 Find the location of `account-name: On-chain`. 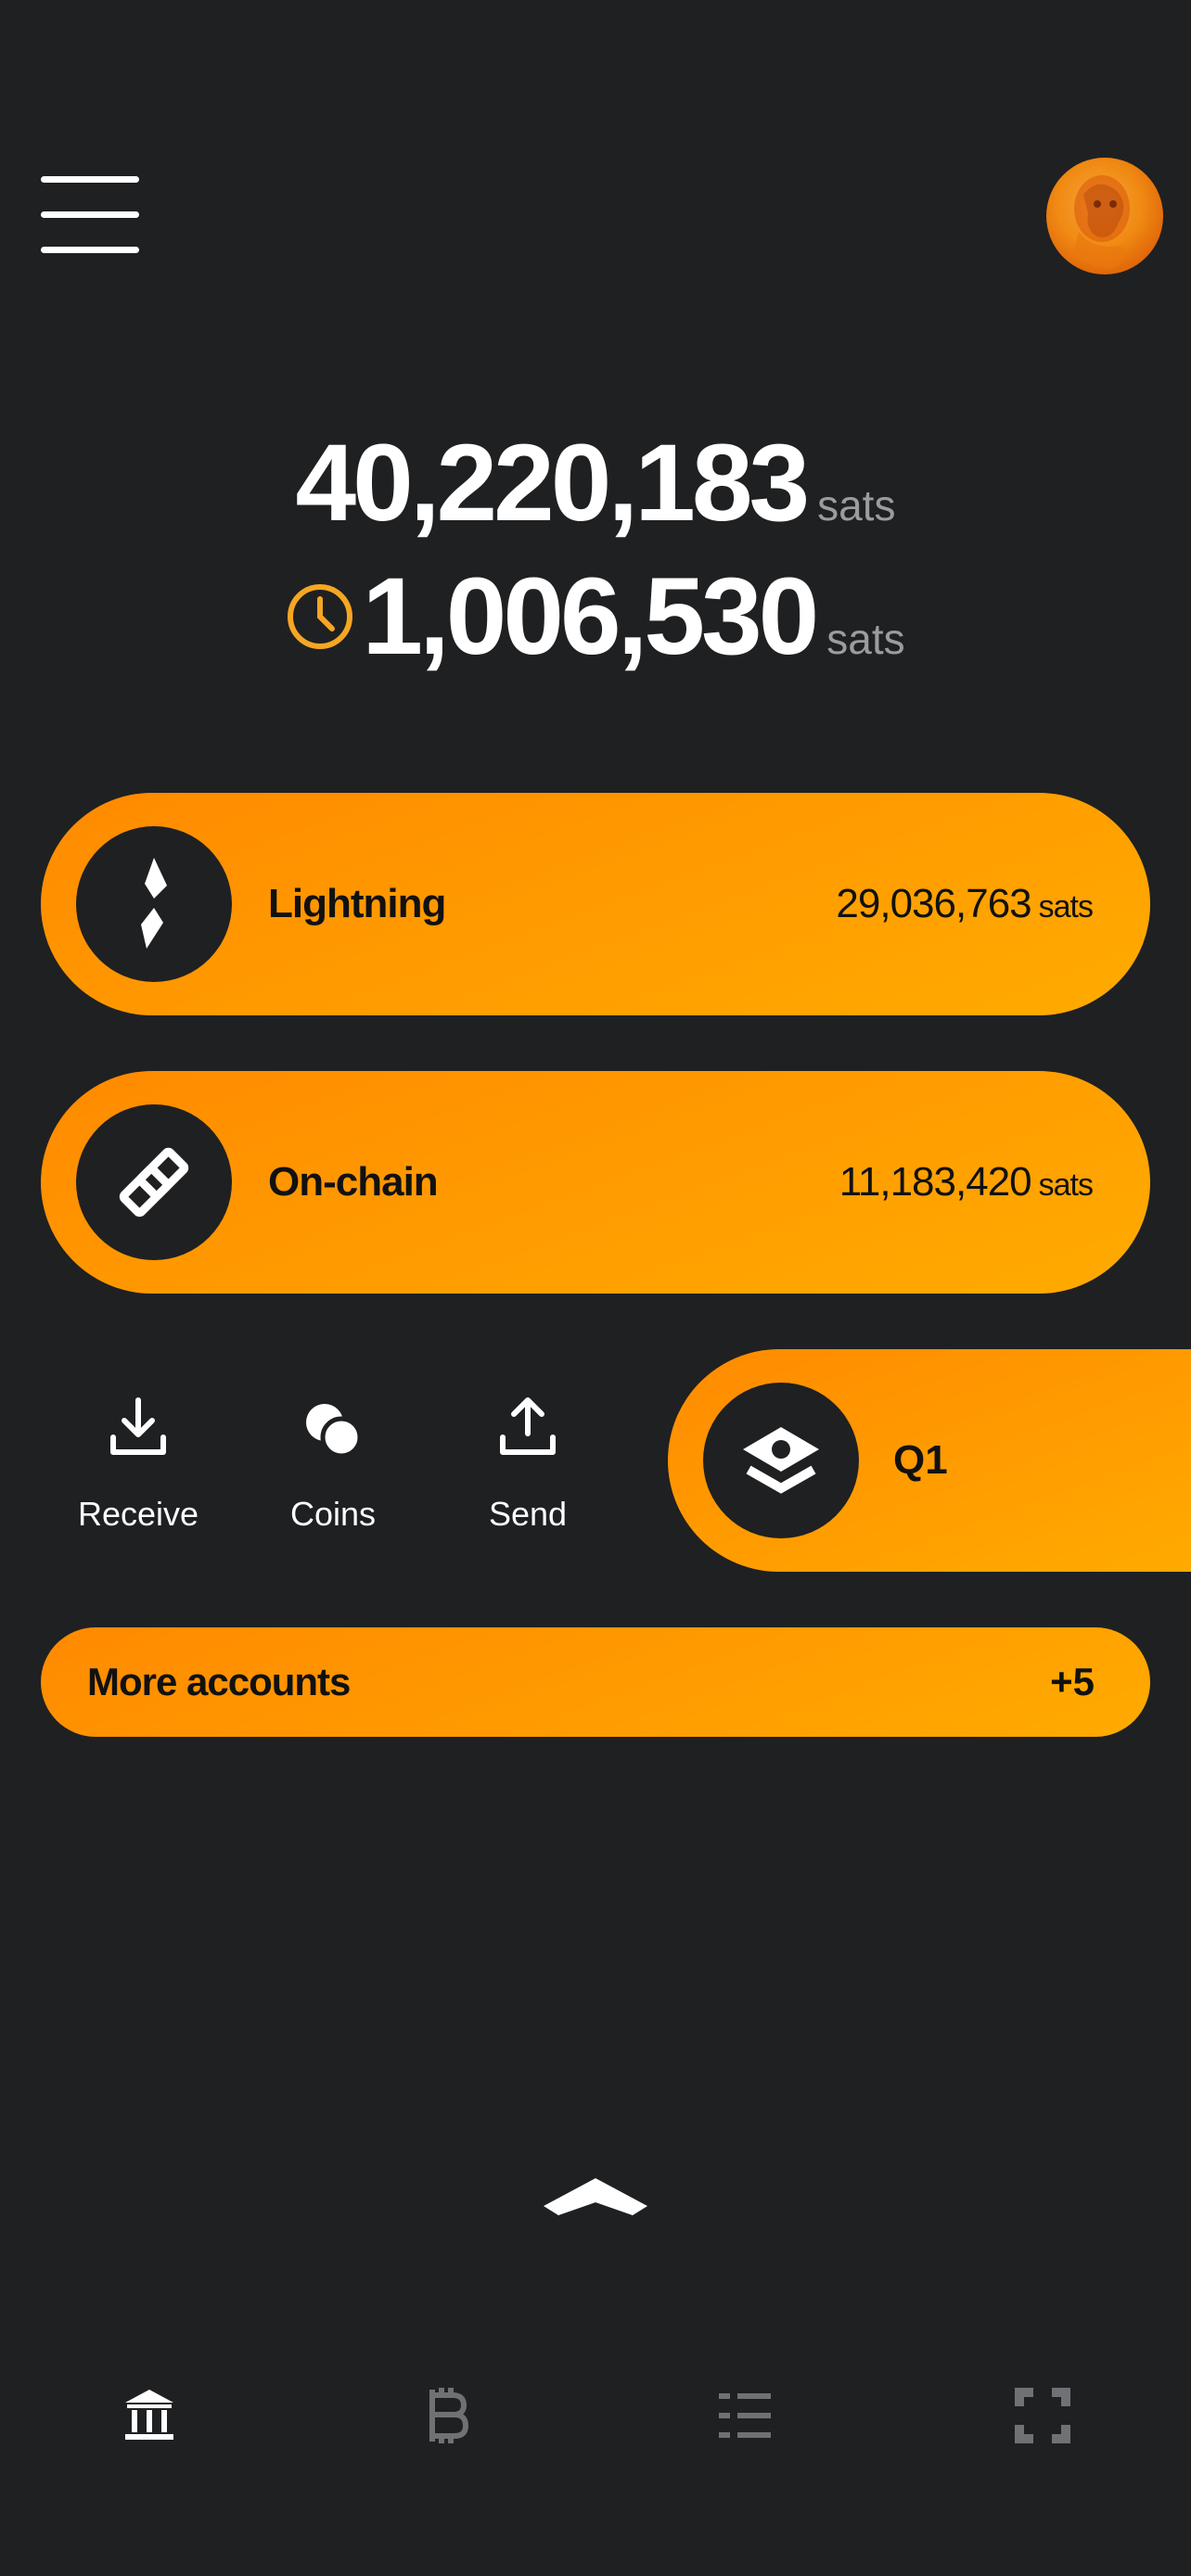

account-name: On-chain is located at coordinates (353, 1182).